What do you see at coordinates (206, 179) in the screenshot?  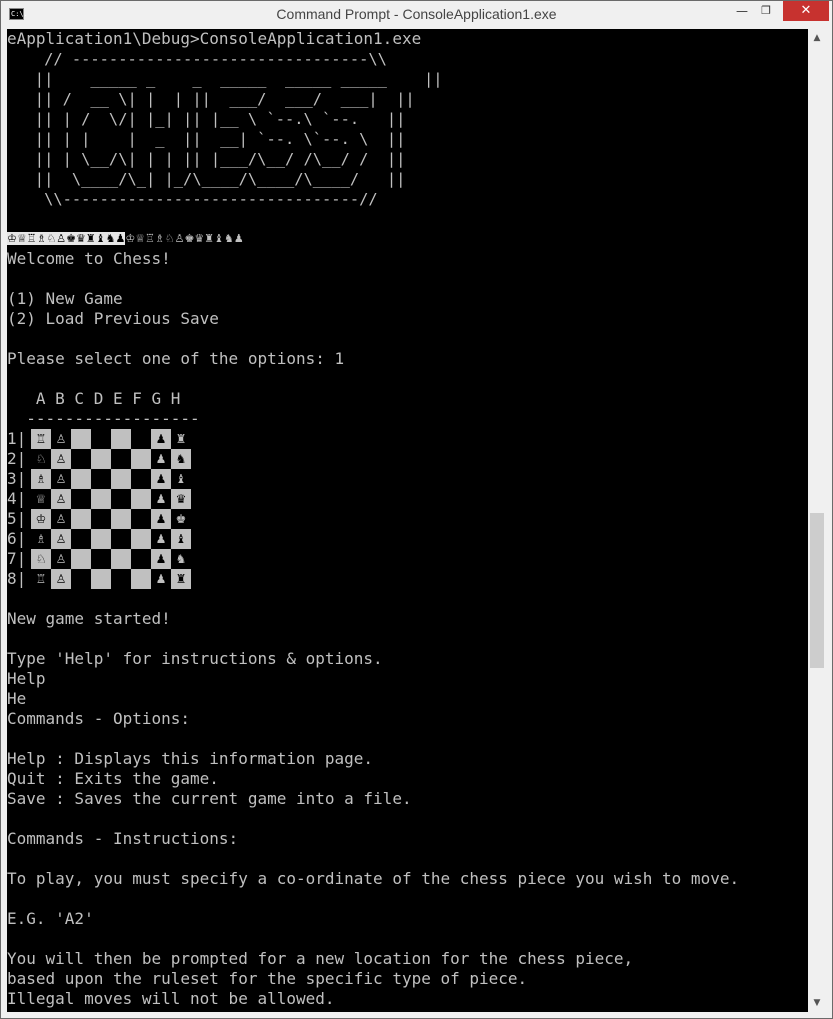 I see `ascii-art-line: || \____/\_| |_/\____/\____/\____/ ||` at bounding box center [206, 179].